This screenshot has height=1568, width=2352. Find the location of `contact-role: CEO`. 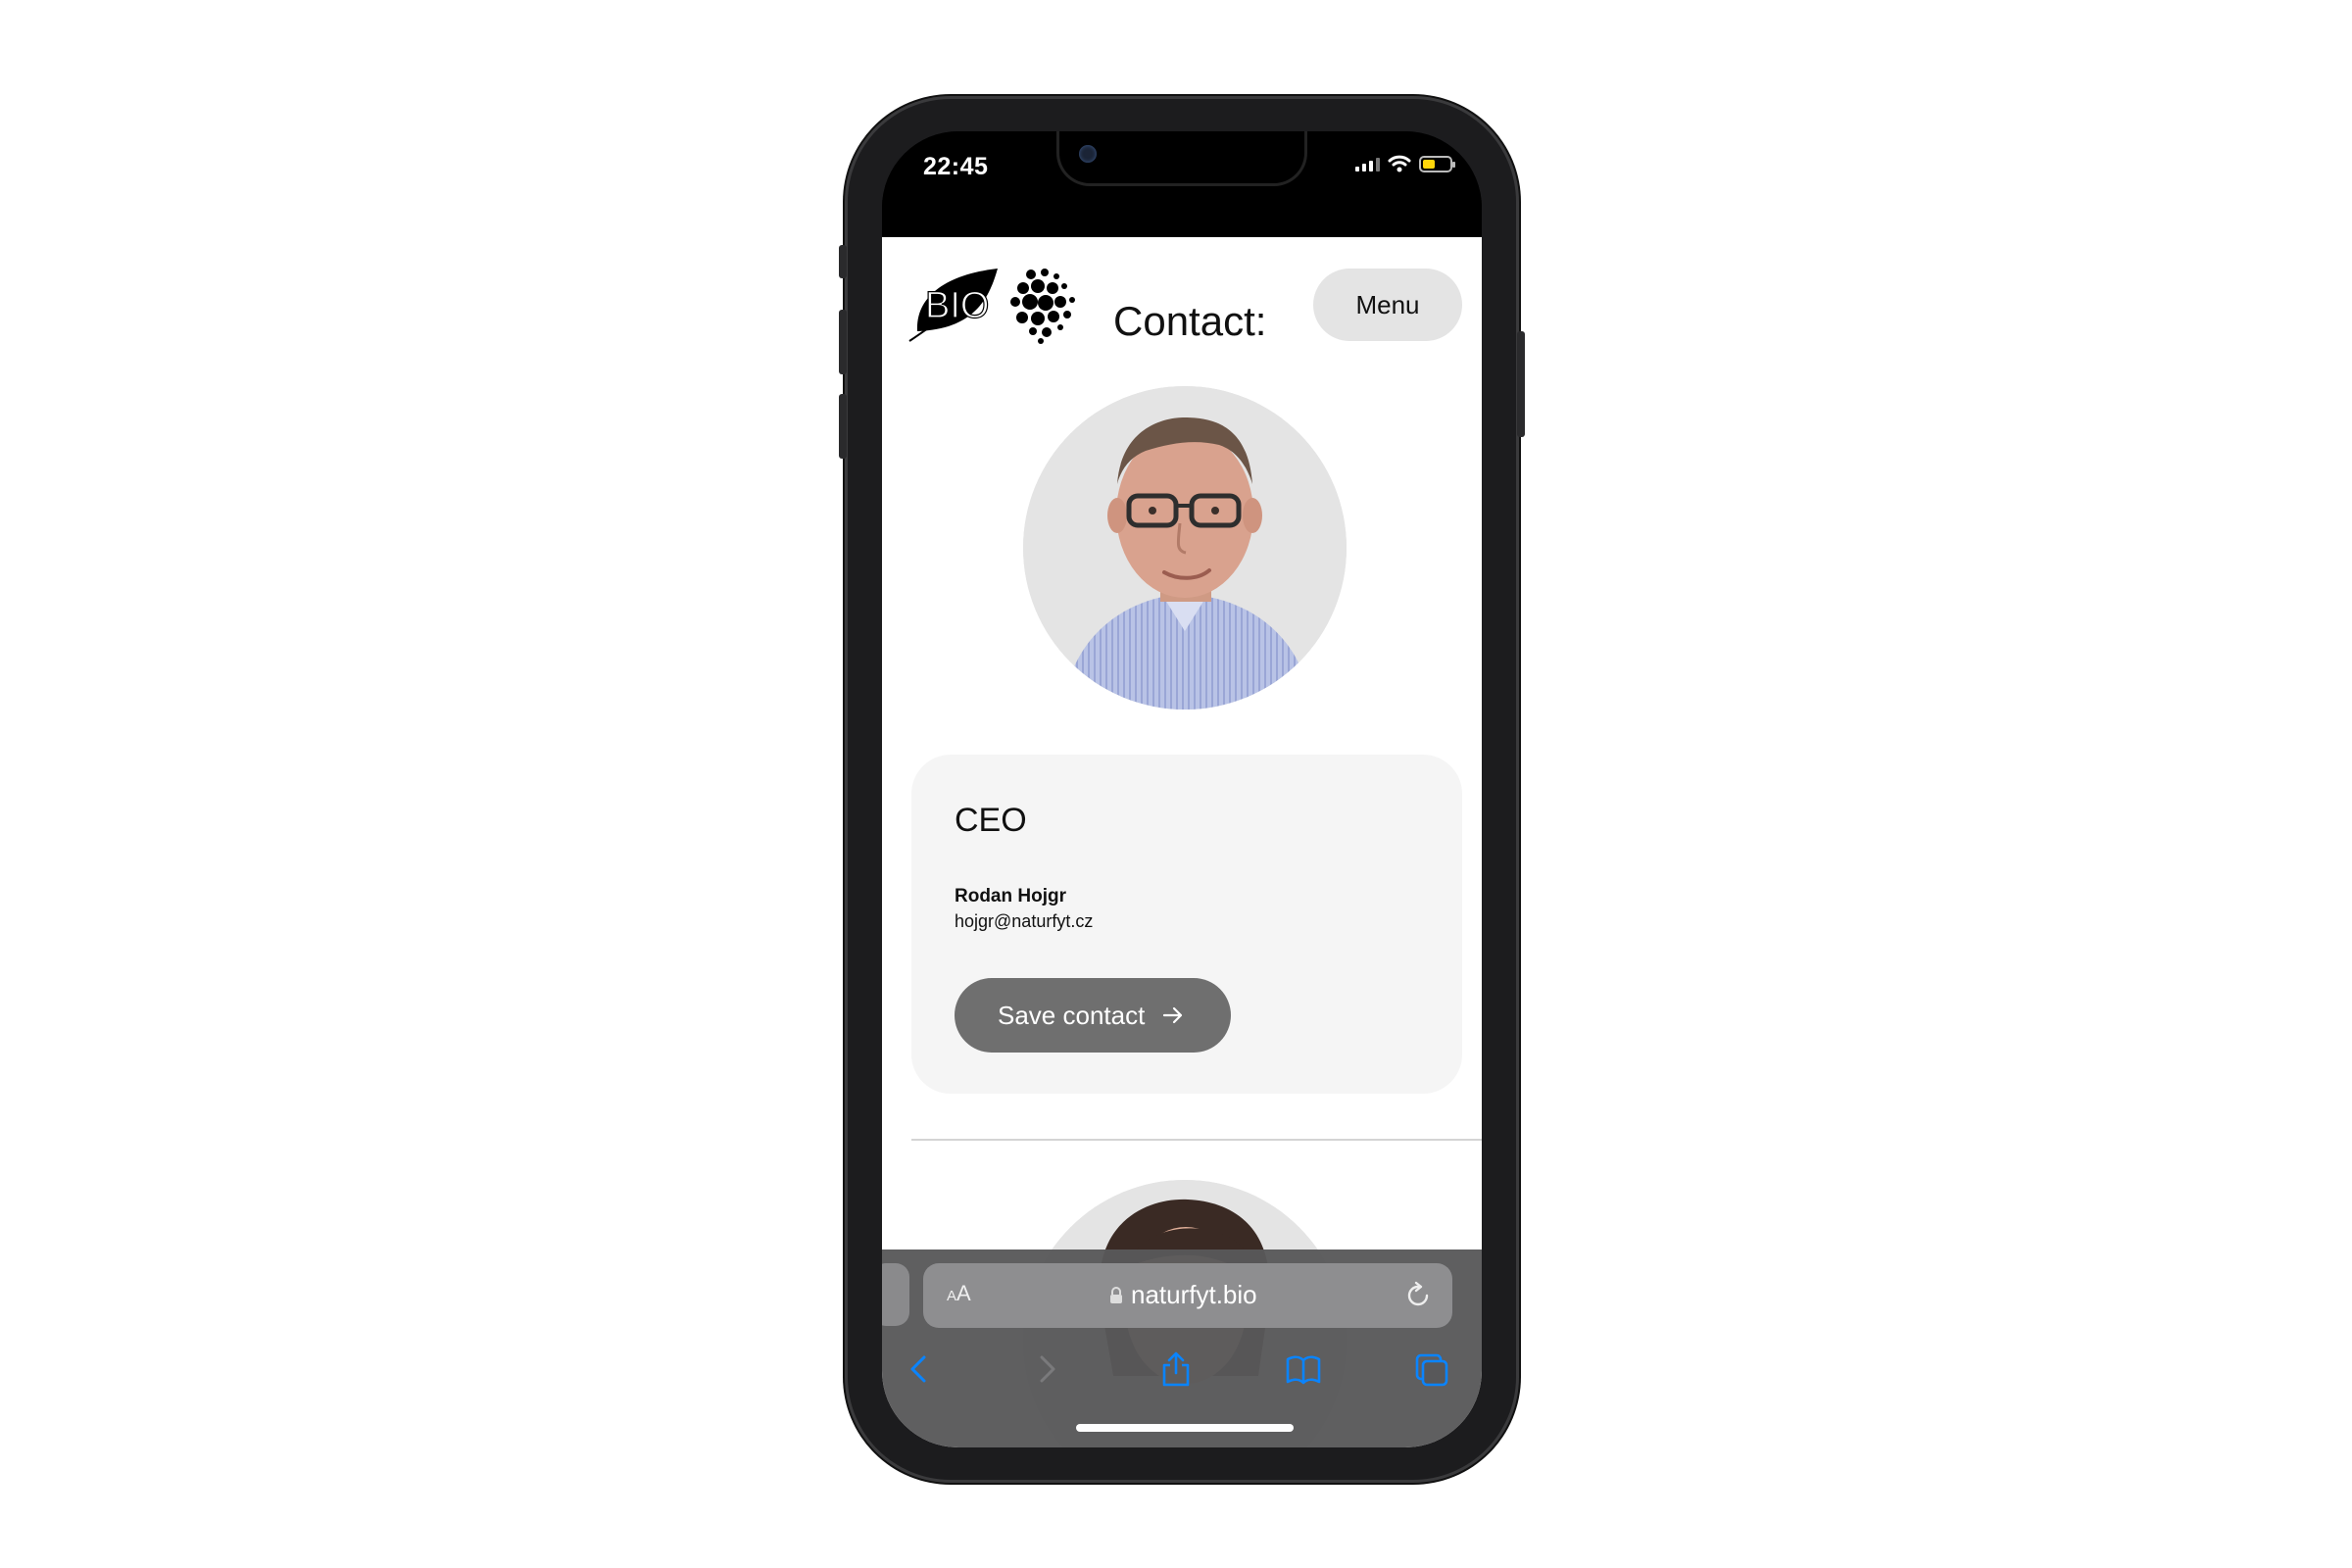

contact-role: CEO is located at coordinates (991, 820).